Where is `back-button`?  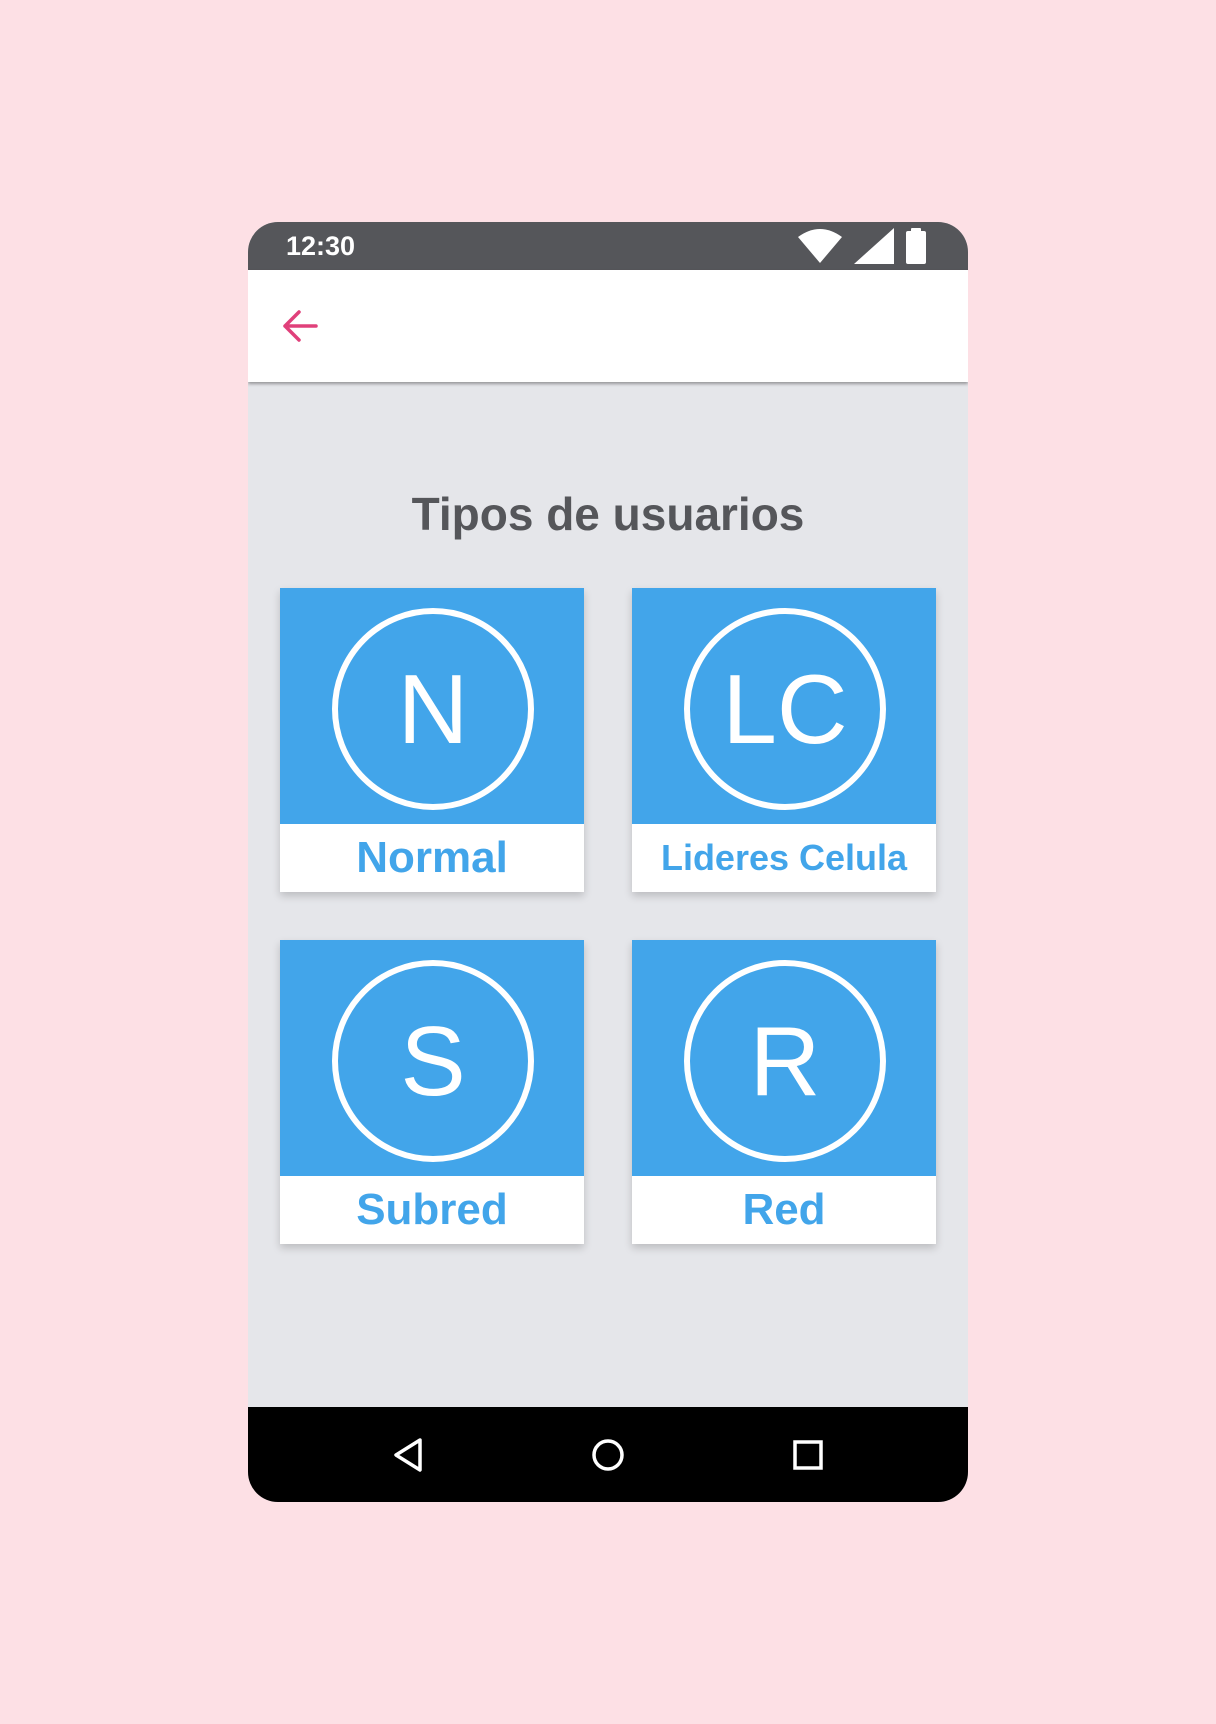
back-button is located at coordinates (300, 326).